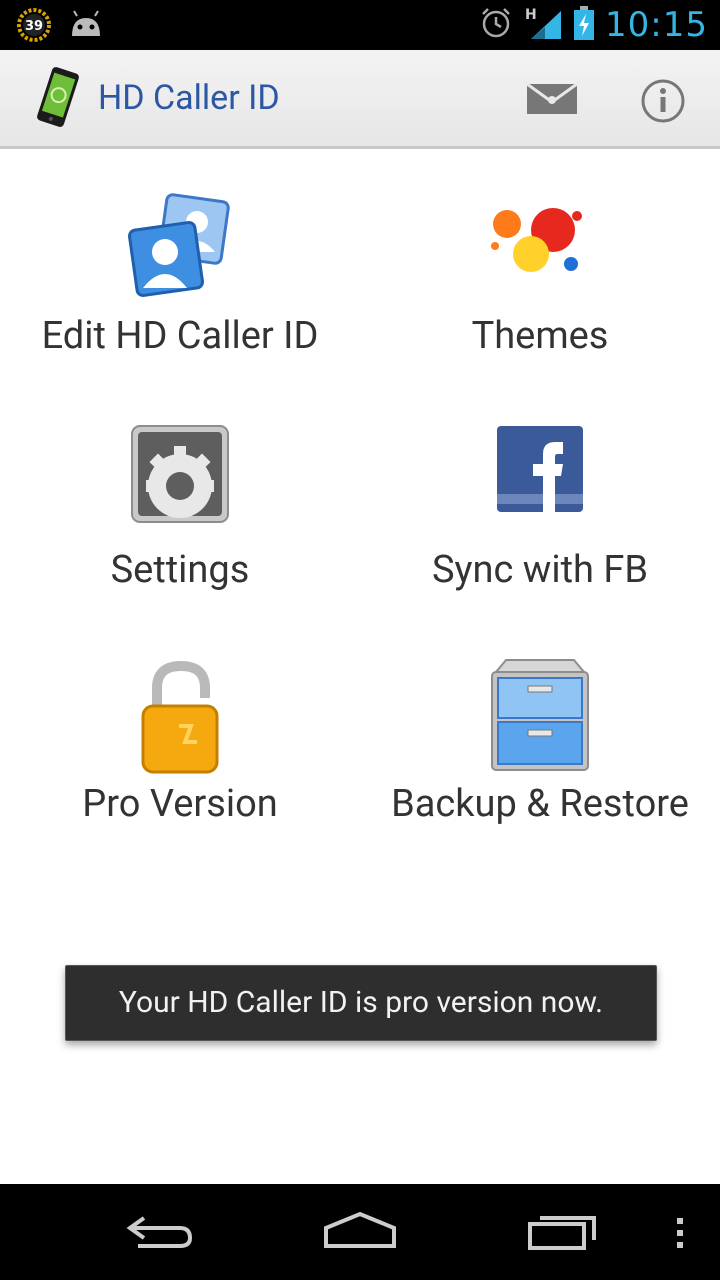  I want to click on menu-label: Backup & Restore, so click(540, 804).